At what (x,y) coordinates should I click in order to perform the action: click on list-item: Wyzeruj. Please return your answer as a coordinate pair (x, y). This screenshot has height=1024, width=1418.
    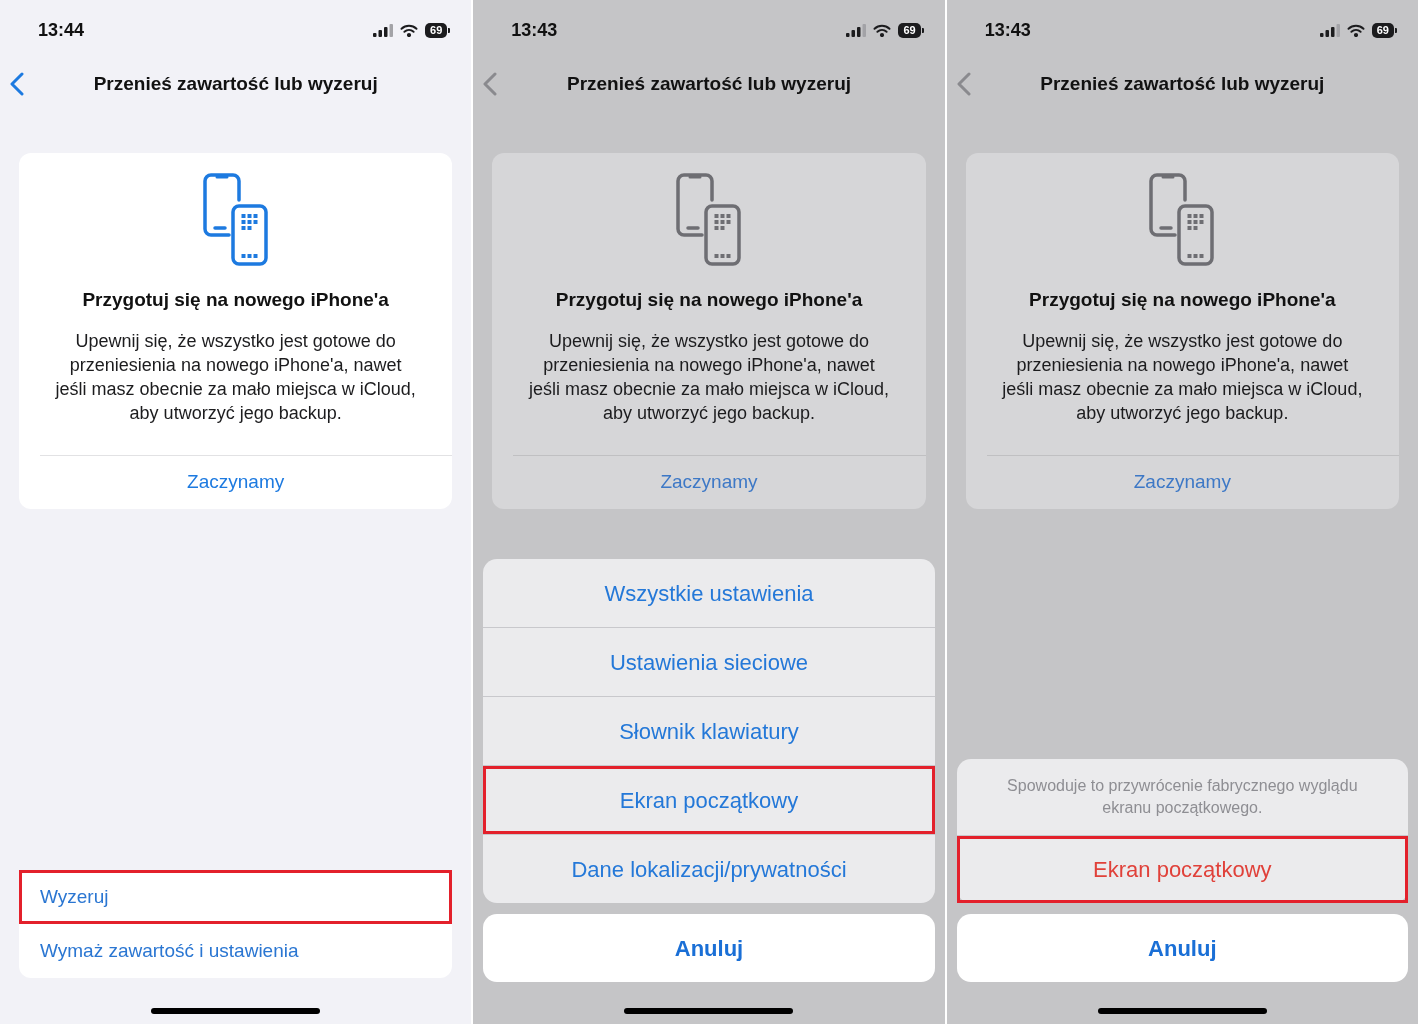
    Looking at the image, I should click on (236, 897).